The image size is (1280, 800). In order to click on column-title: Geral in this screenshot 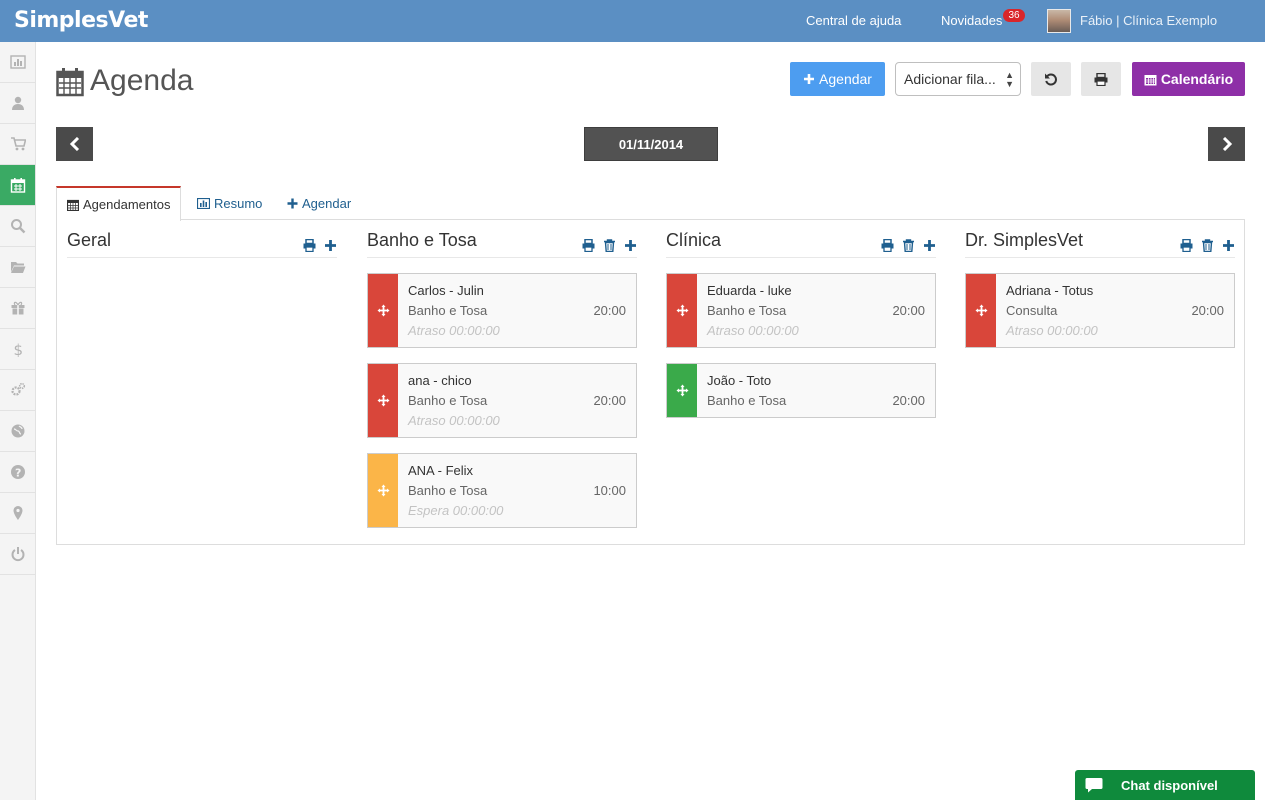, I will do `click(89, 240)`.